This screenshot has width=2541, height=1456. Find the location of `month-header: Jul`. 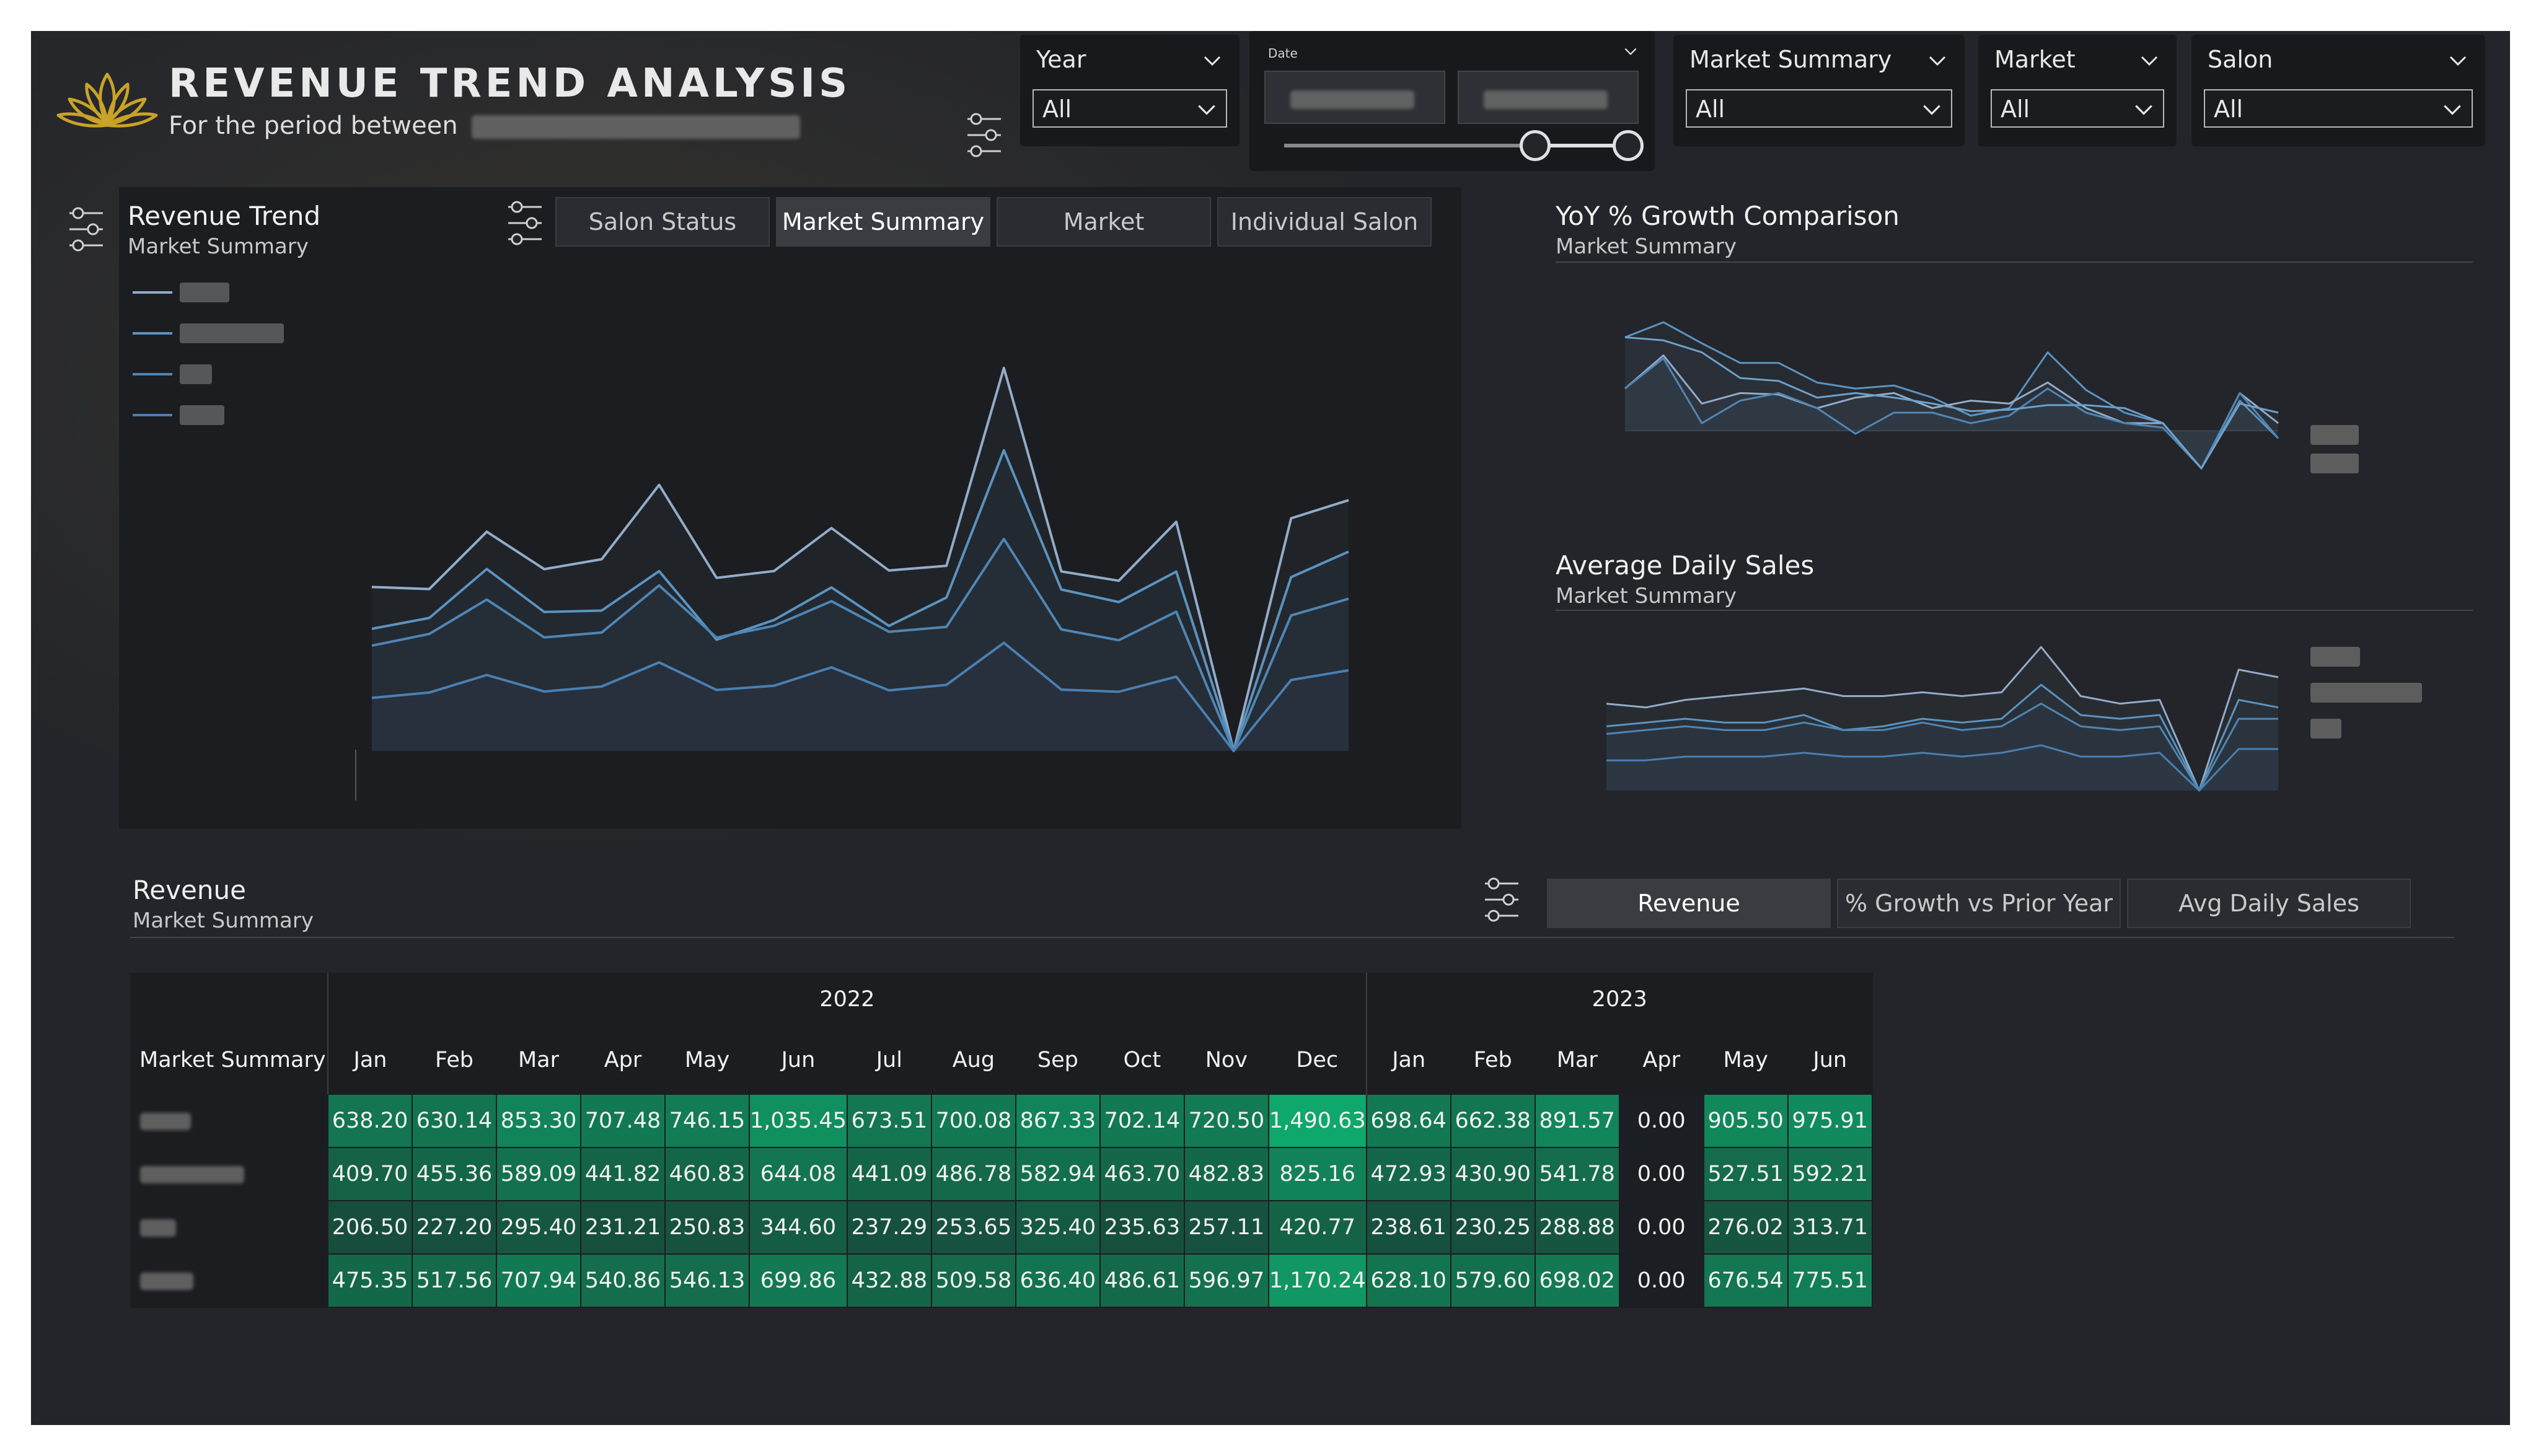

month-header: Jul is located at coordinates (889, 1059).